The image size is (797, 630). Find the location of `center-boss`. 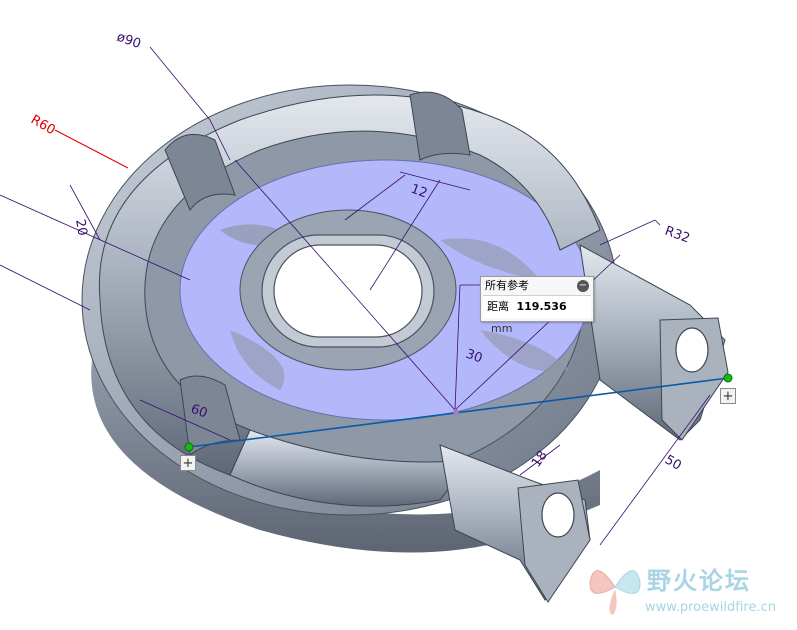

center-boss is located at coordinates (348, 290).